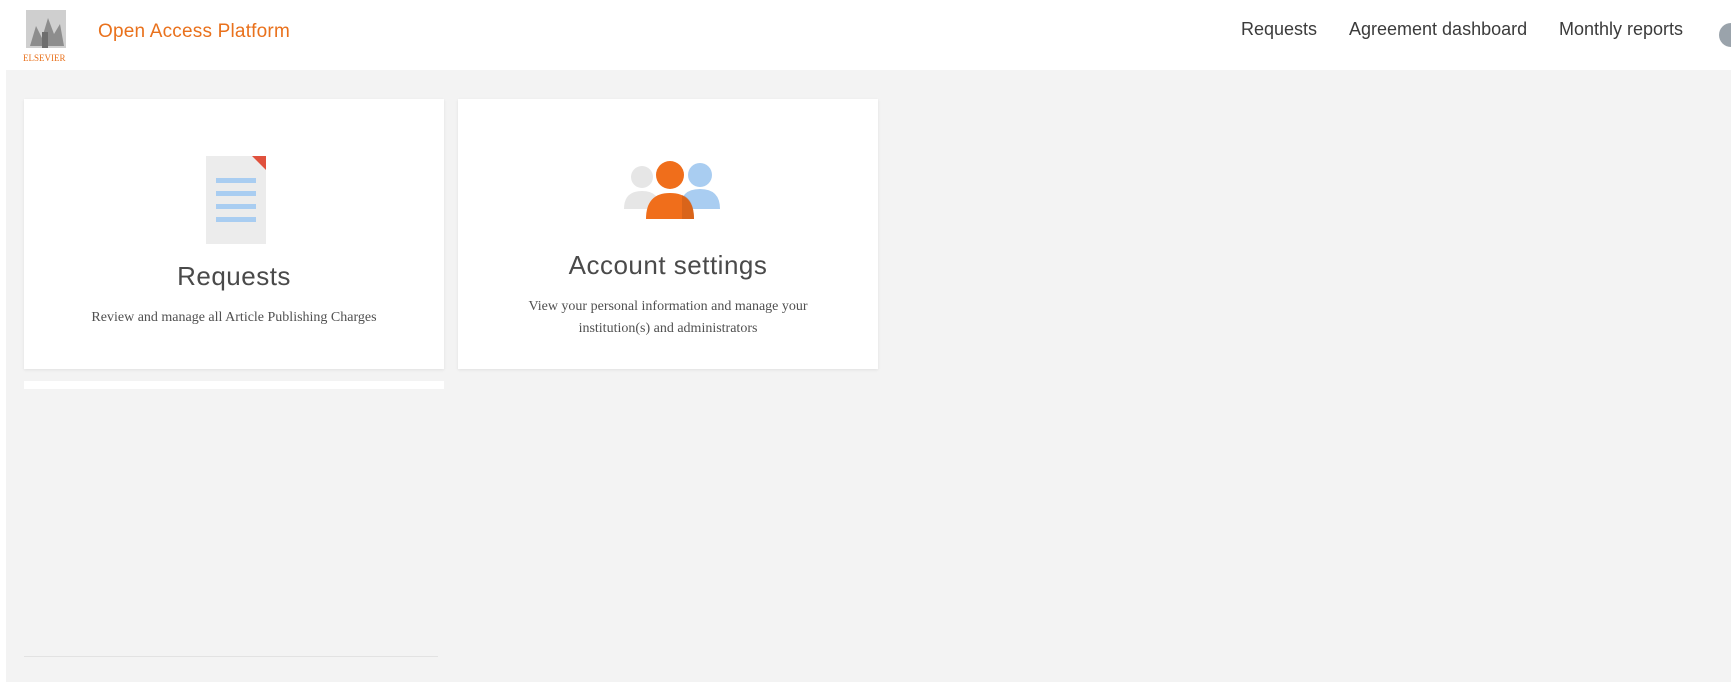  Describe the element at coordinates (668, 265) in the screenshot. I see `account-settings-card-title: Account settings` at that location.